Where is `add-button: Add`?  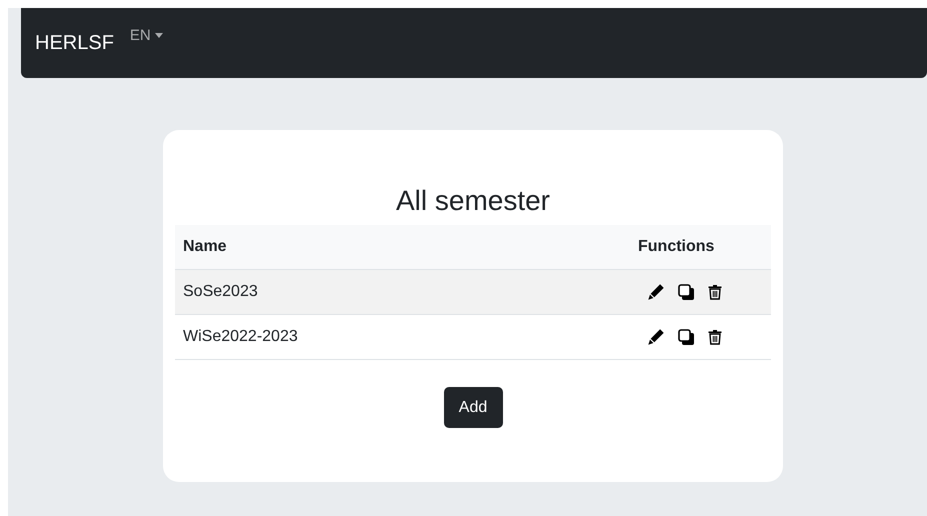
add-button: Add is located at coordinates (473, 407).